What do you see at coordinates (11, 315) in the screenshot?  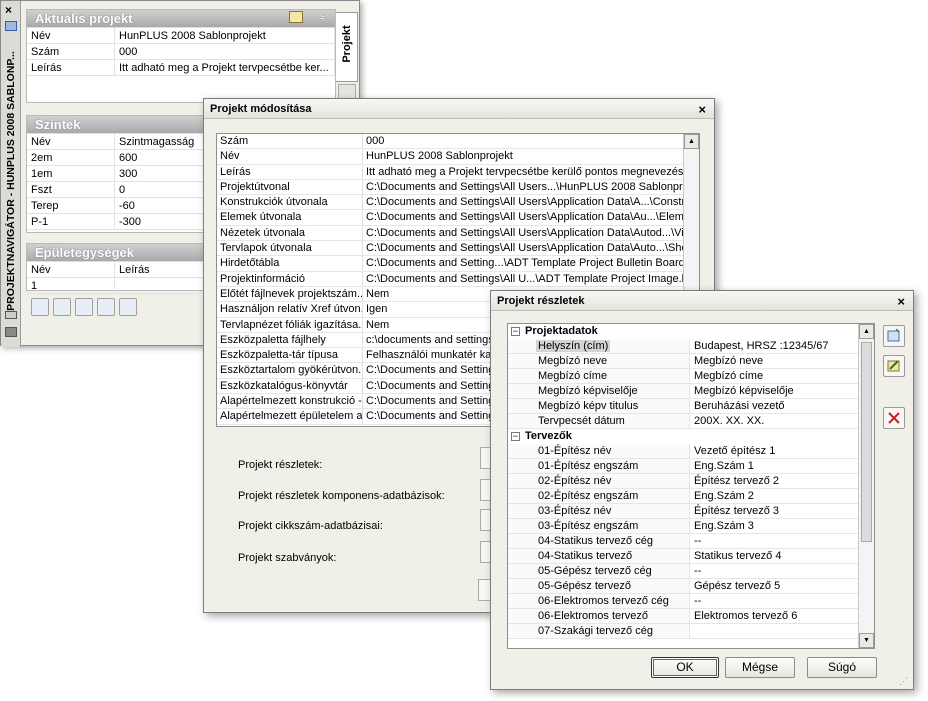 I see `properties-icon` at bounding box center [11, 315].